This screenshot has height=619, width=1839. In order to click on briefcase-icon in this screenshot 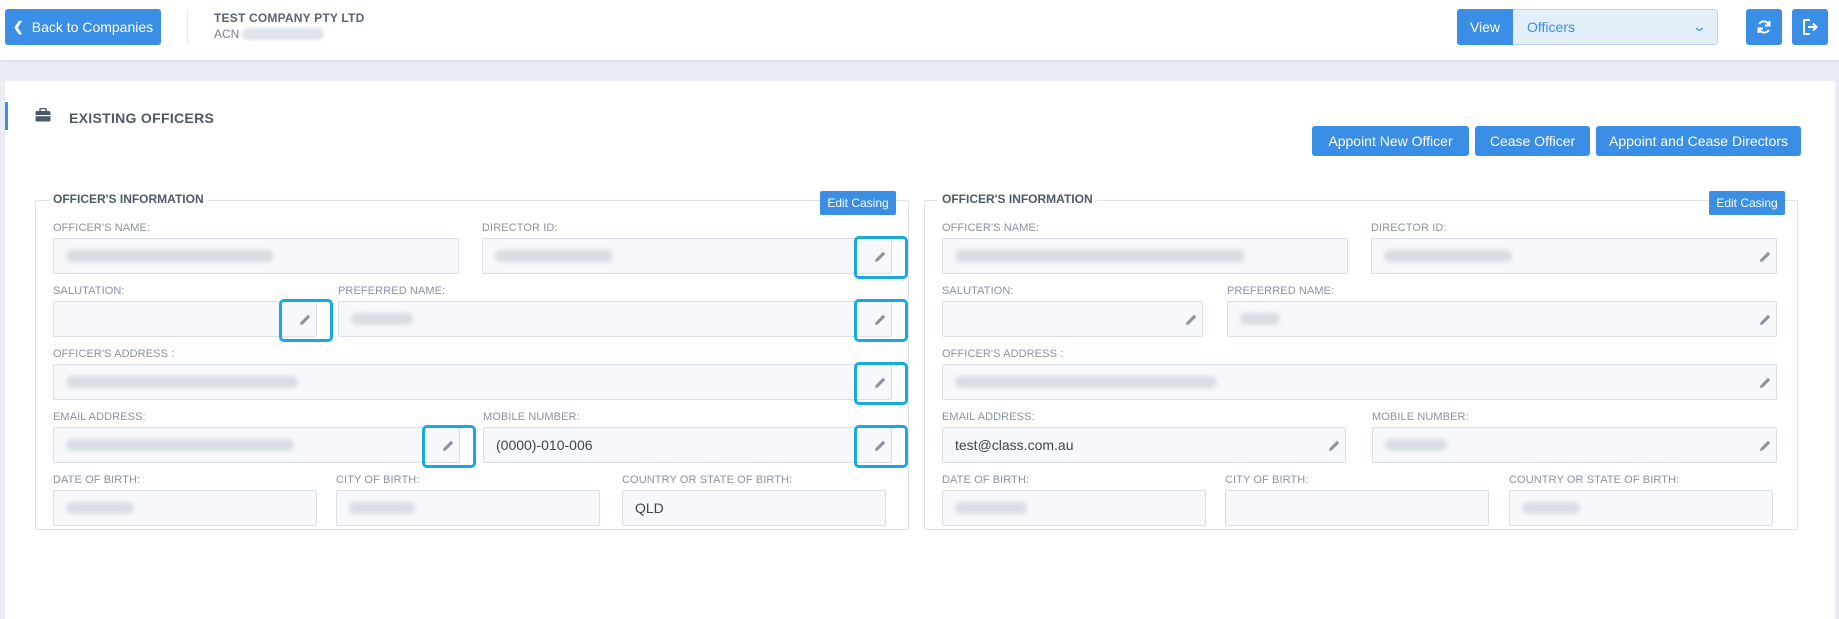, I will do `click(43, 115)`.